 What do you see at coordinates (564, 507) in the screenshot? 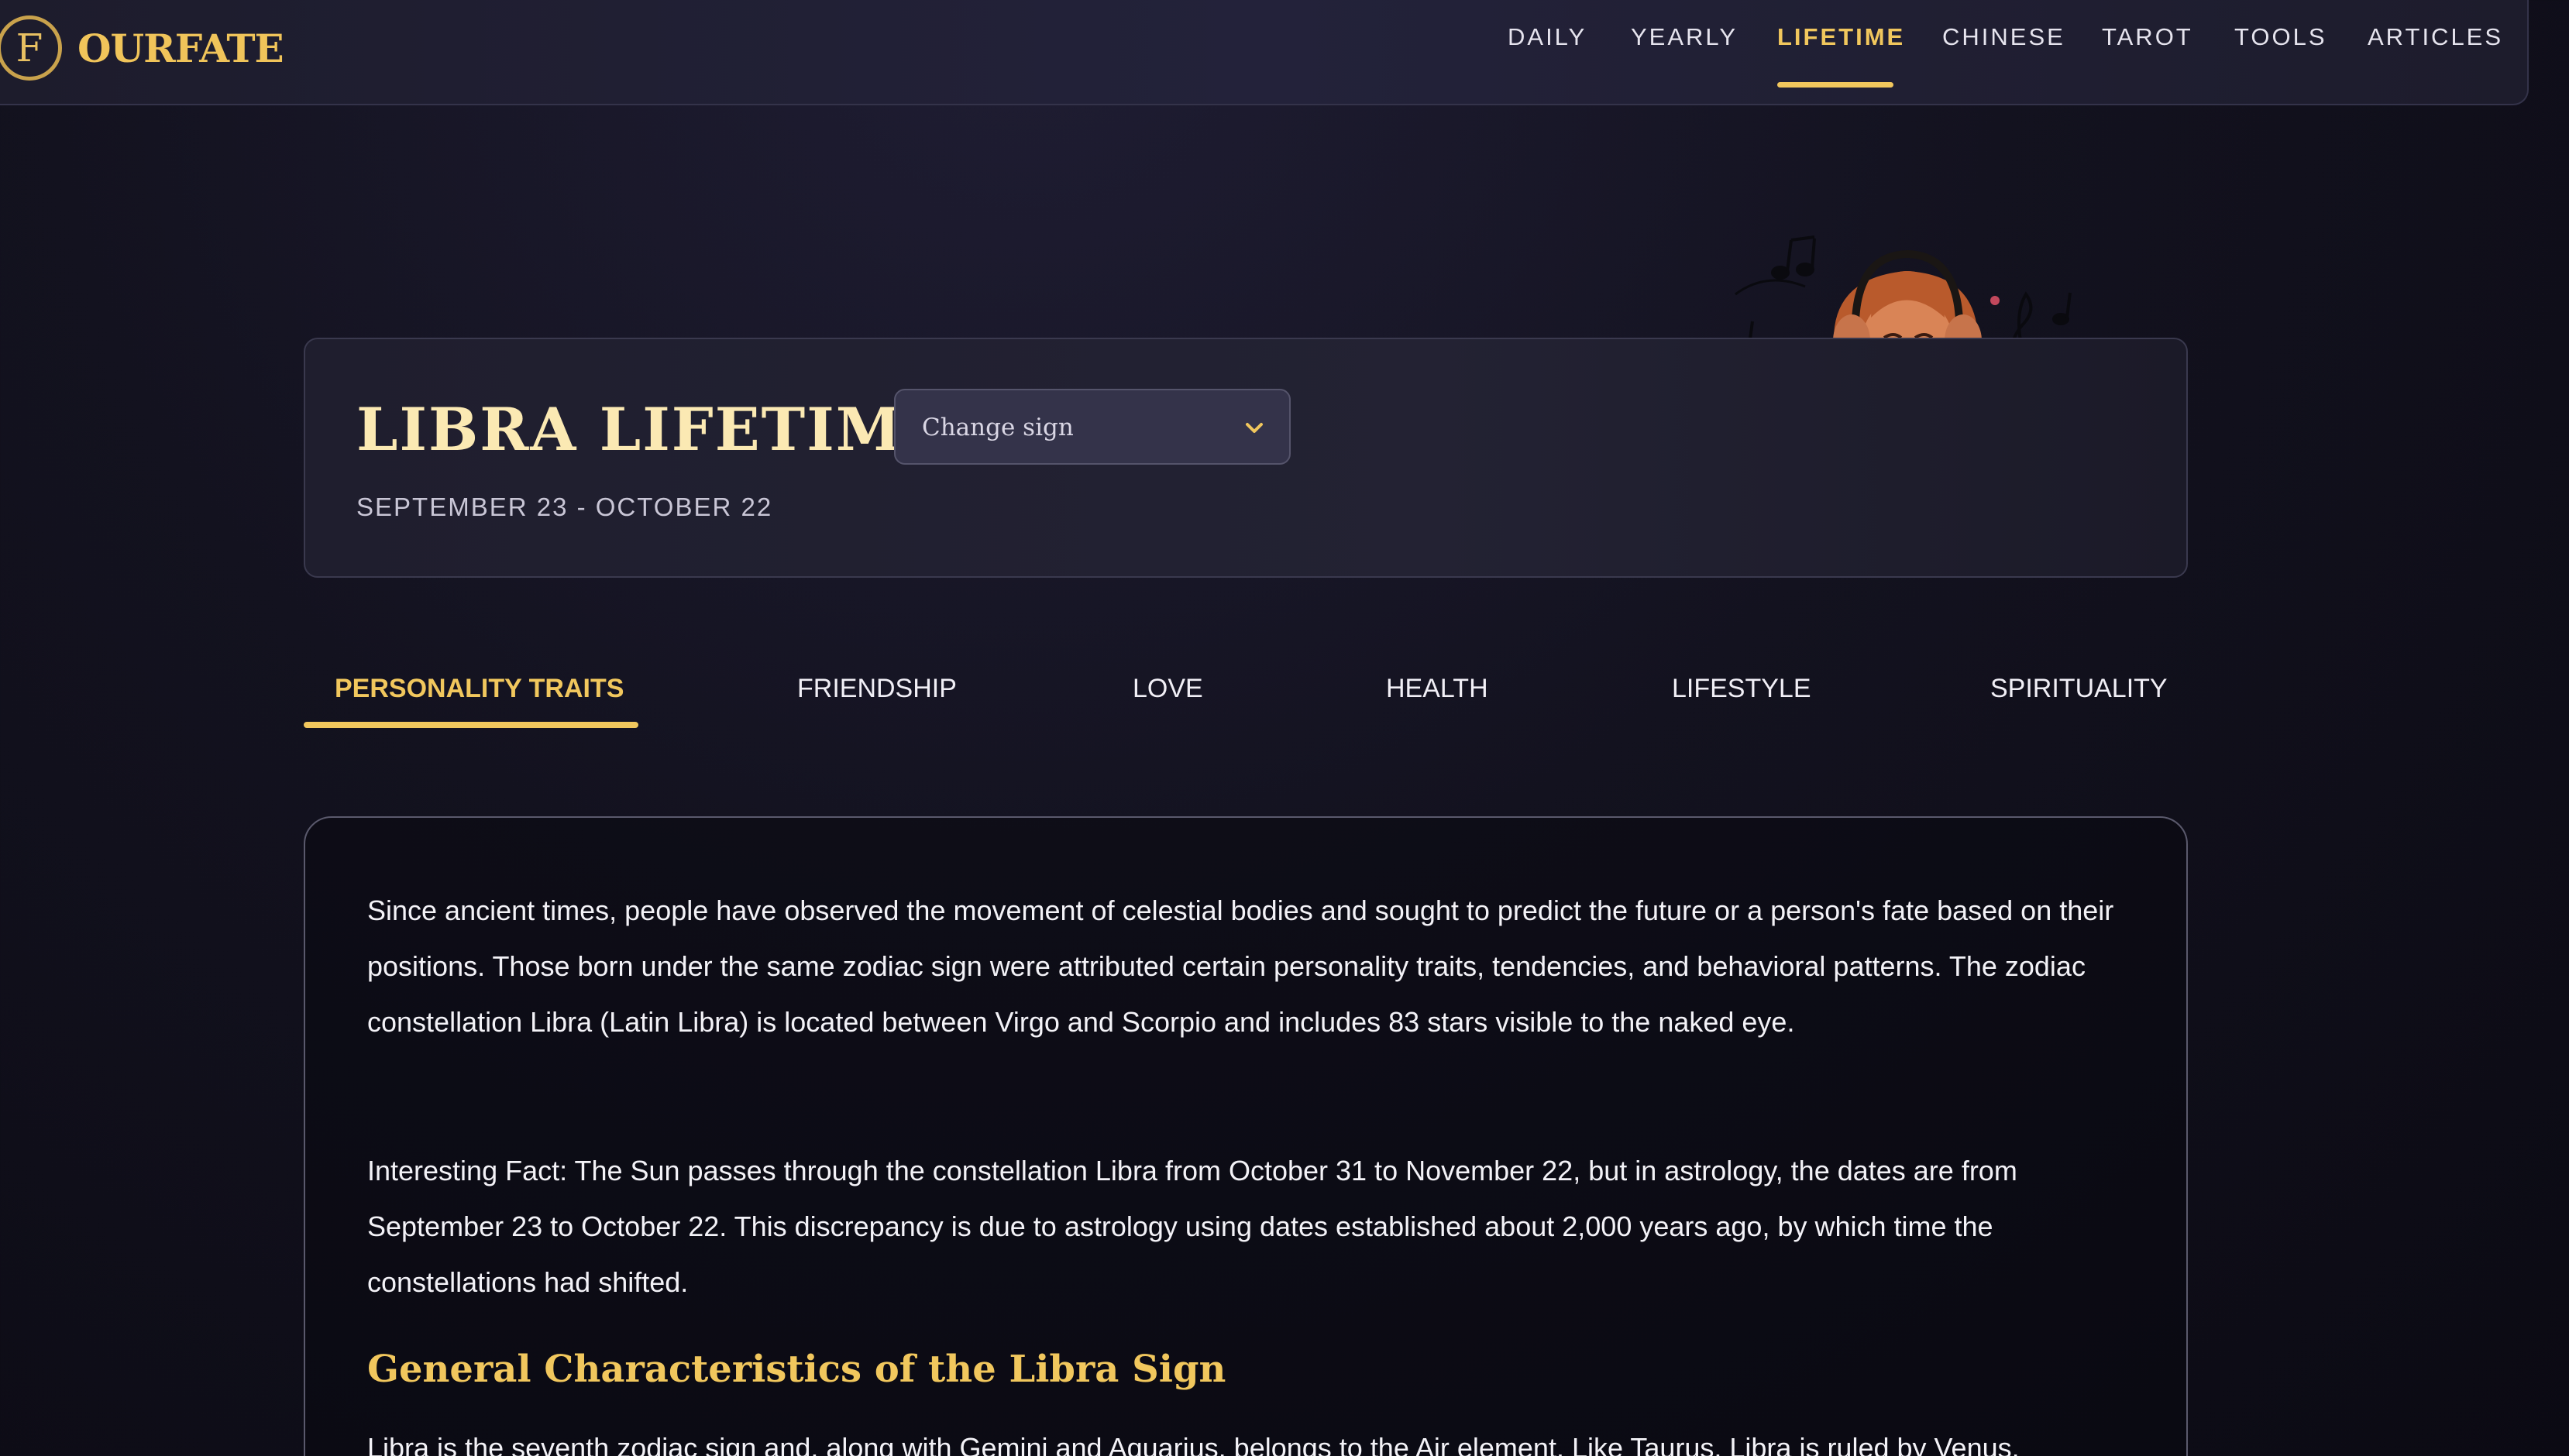
I see `sign-date-range: SEPTEMBER 23 - OCTOBER 22` at bounding box center [564, 507].